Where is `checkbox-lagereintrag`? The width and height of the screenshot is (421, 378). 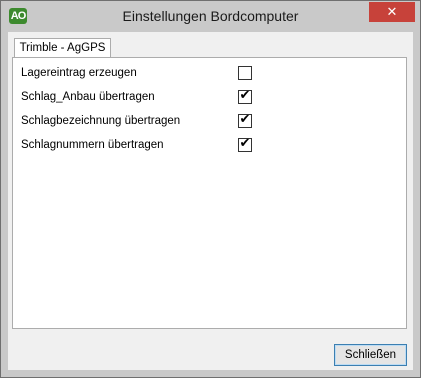 checkbox-lagereintrag is located at coordinates (245, 73).